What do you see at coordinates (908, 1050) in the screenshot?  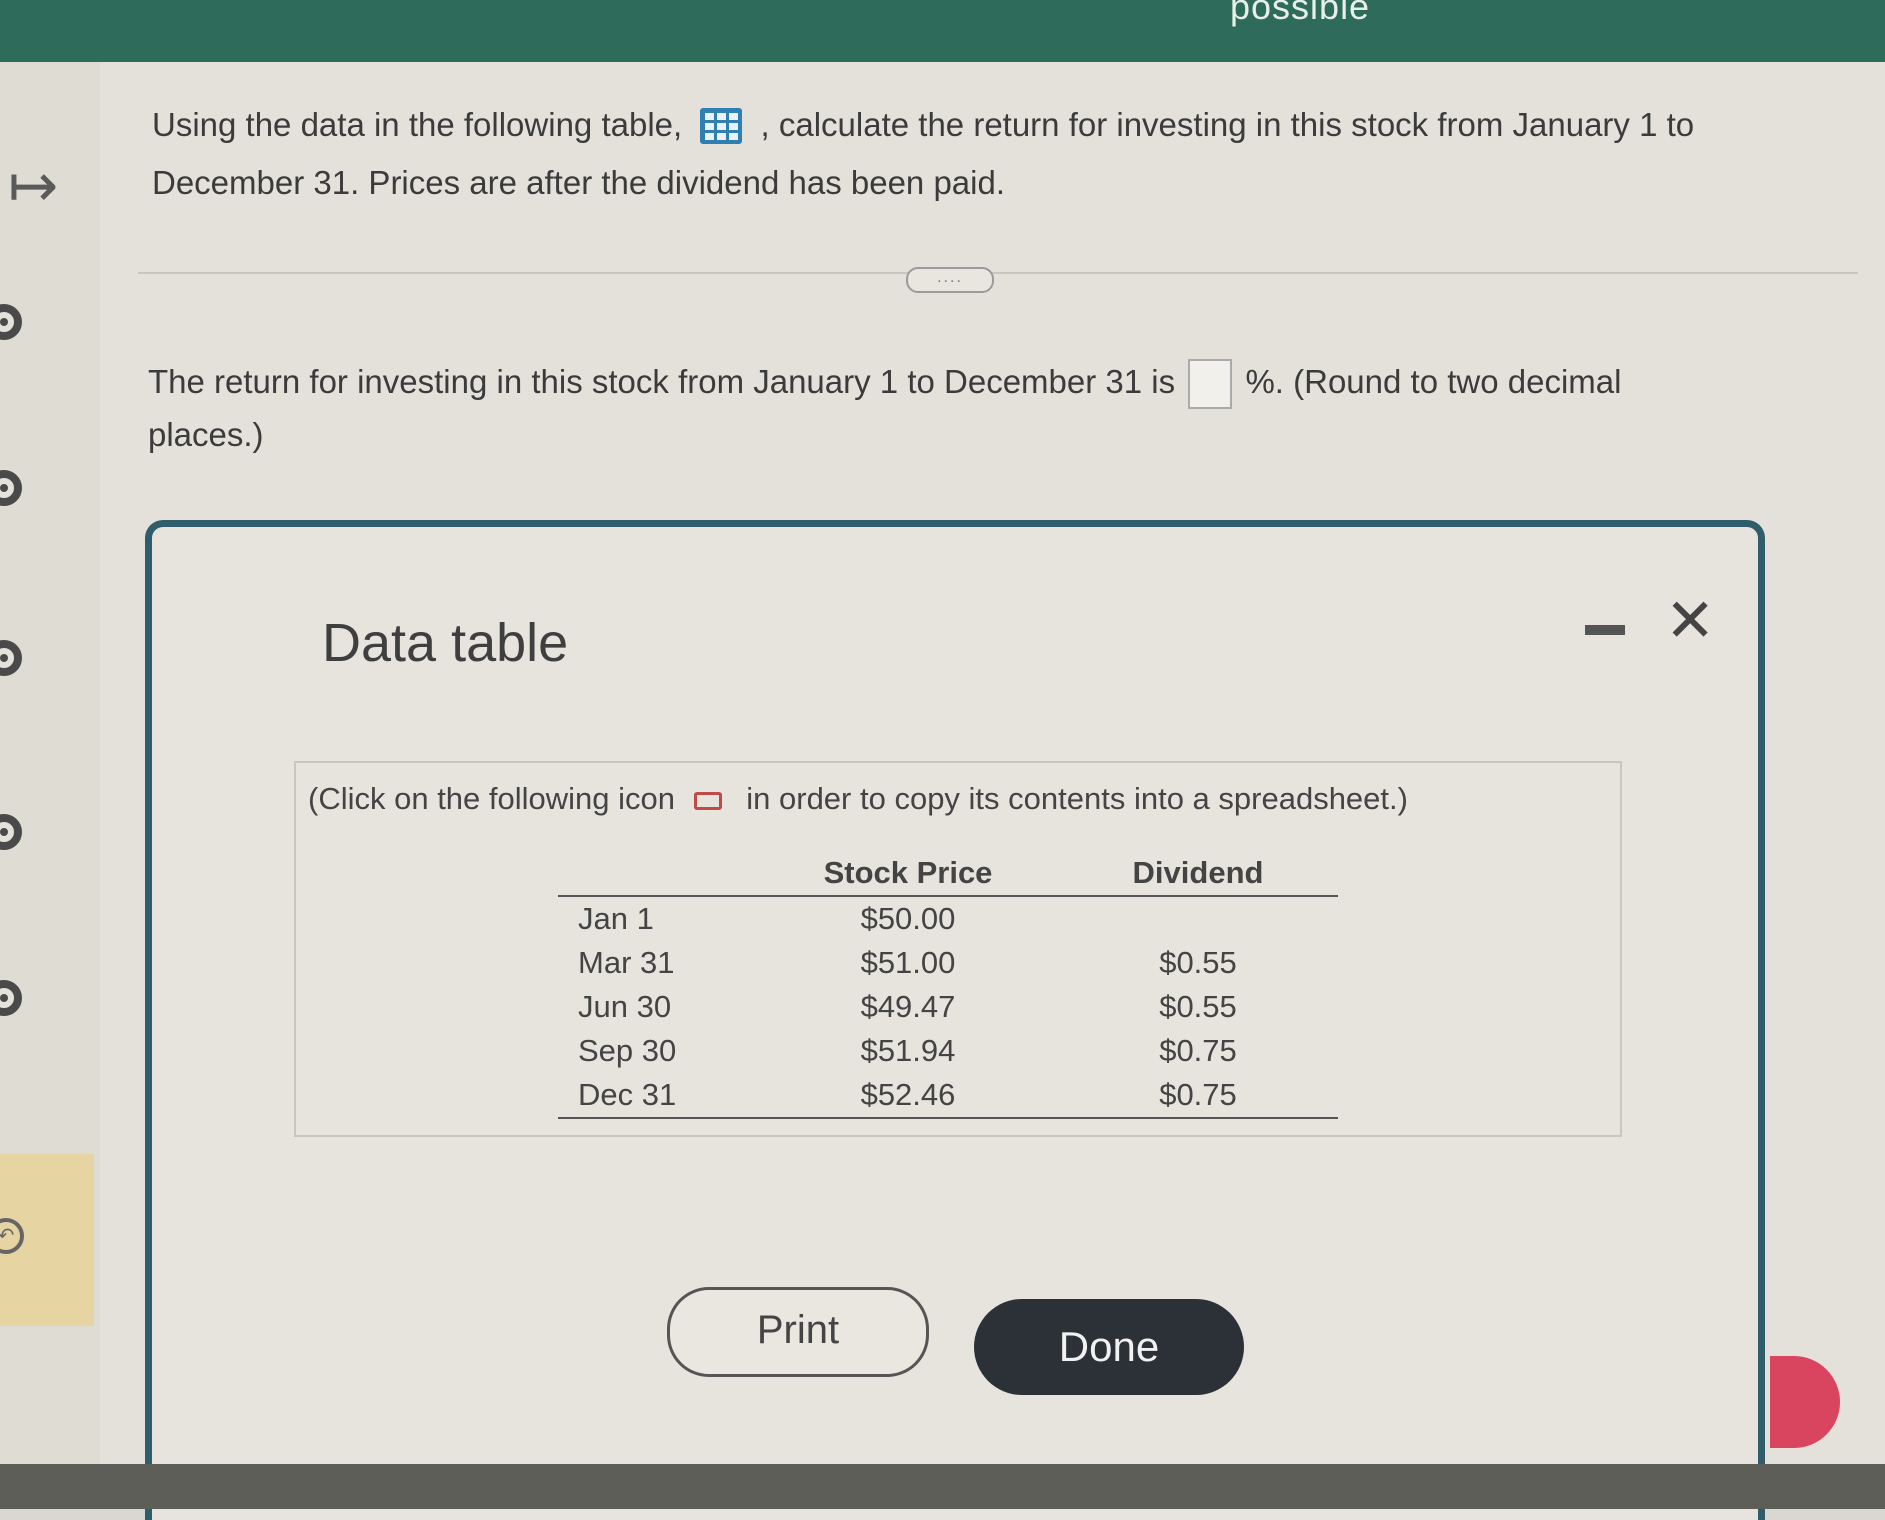 I see `price-cell: $51.94` at bounding box center [908, 1050].